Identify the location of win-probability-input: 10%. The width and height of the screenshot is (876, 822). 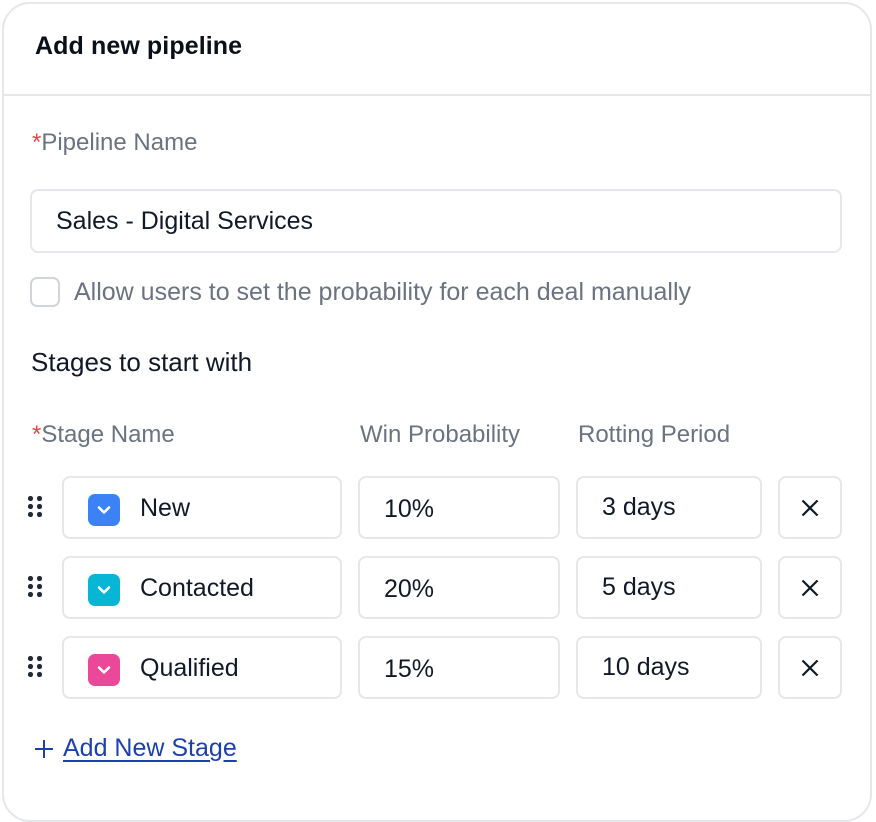
(459, 507).